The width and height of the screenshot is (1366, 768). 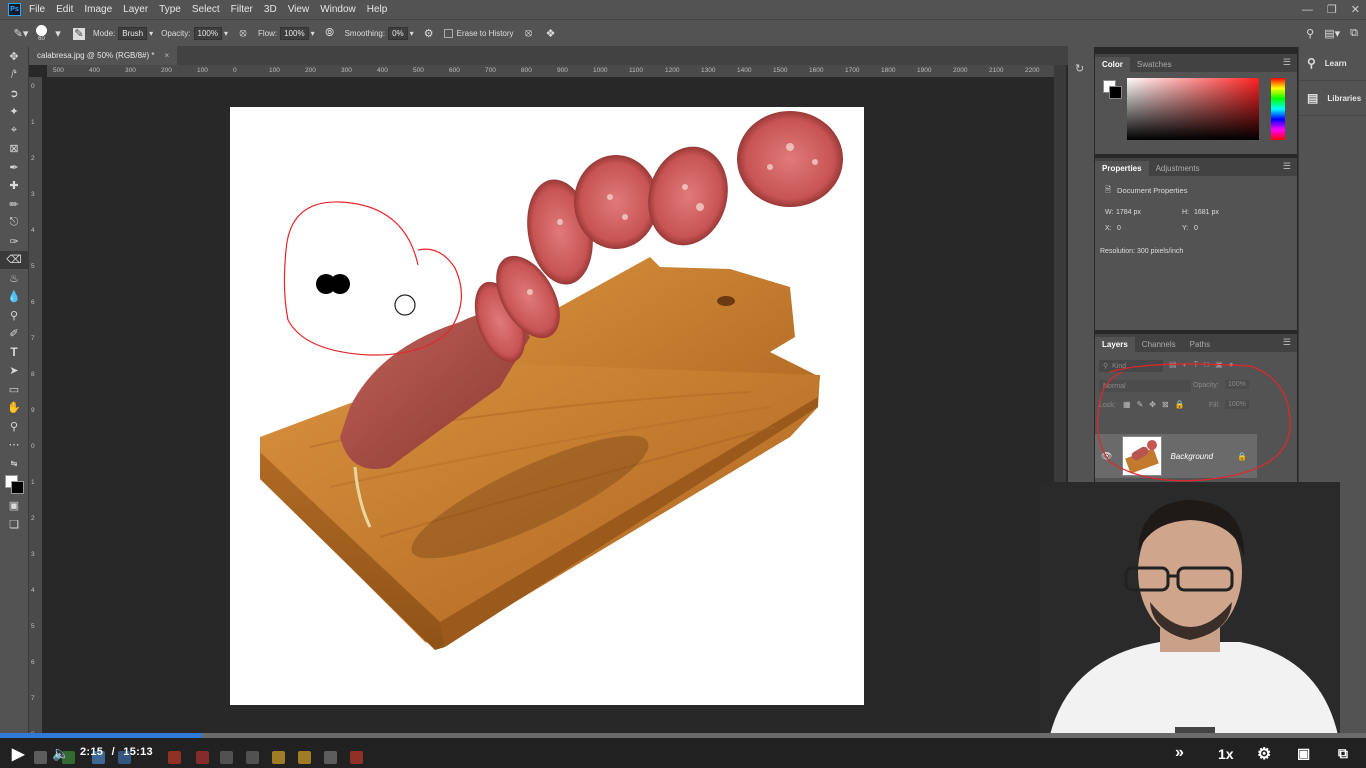 I want to click on menu-window: Window, so click(x=338, y=9).